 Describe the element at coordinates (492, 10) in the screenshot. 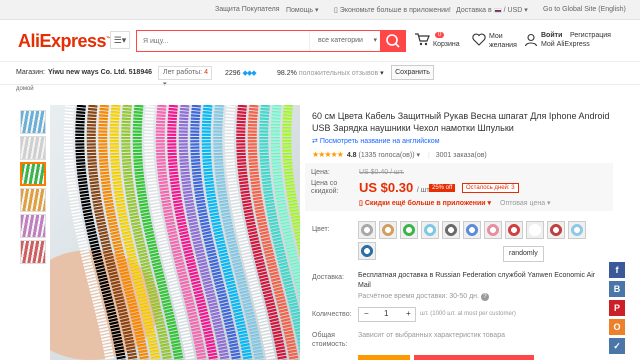

I see `ship-to-selector: Доставка в / USD ▾` at that location.